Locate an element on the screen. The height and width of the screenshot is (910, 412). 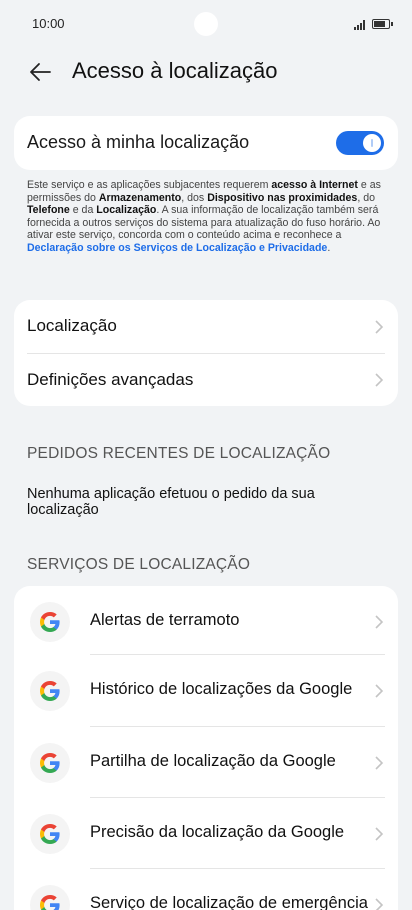
disclaimer-text: , dos is located at coordinates (194, 197).